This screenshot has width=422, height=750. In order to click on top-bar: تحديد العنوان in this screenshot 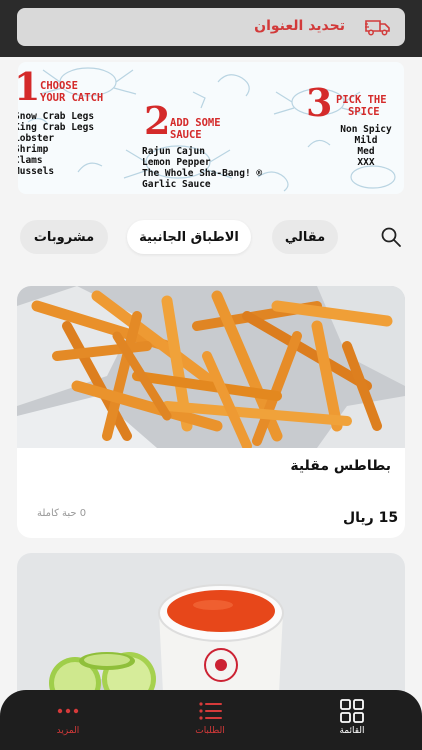, I will do `click(211, 28)`.